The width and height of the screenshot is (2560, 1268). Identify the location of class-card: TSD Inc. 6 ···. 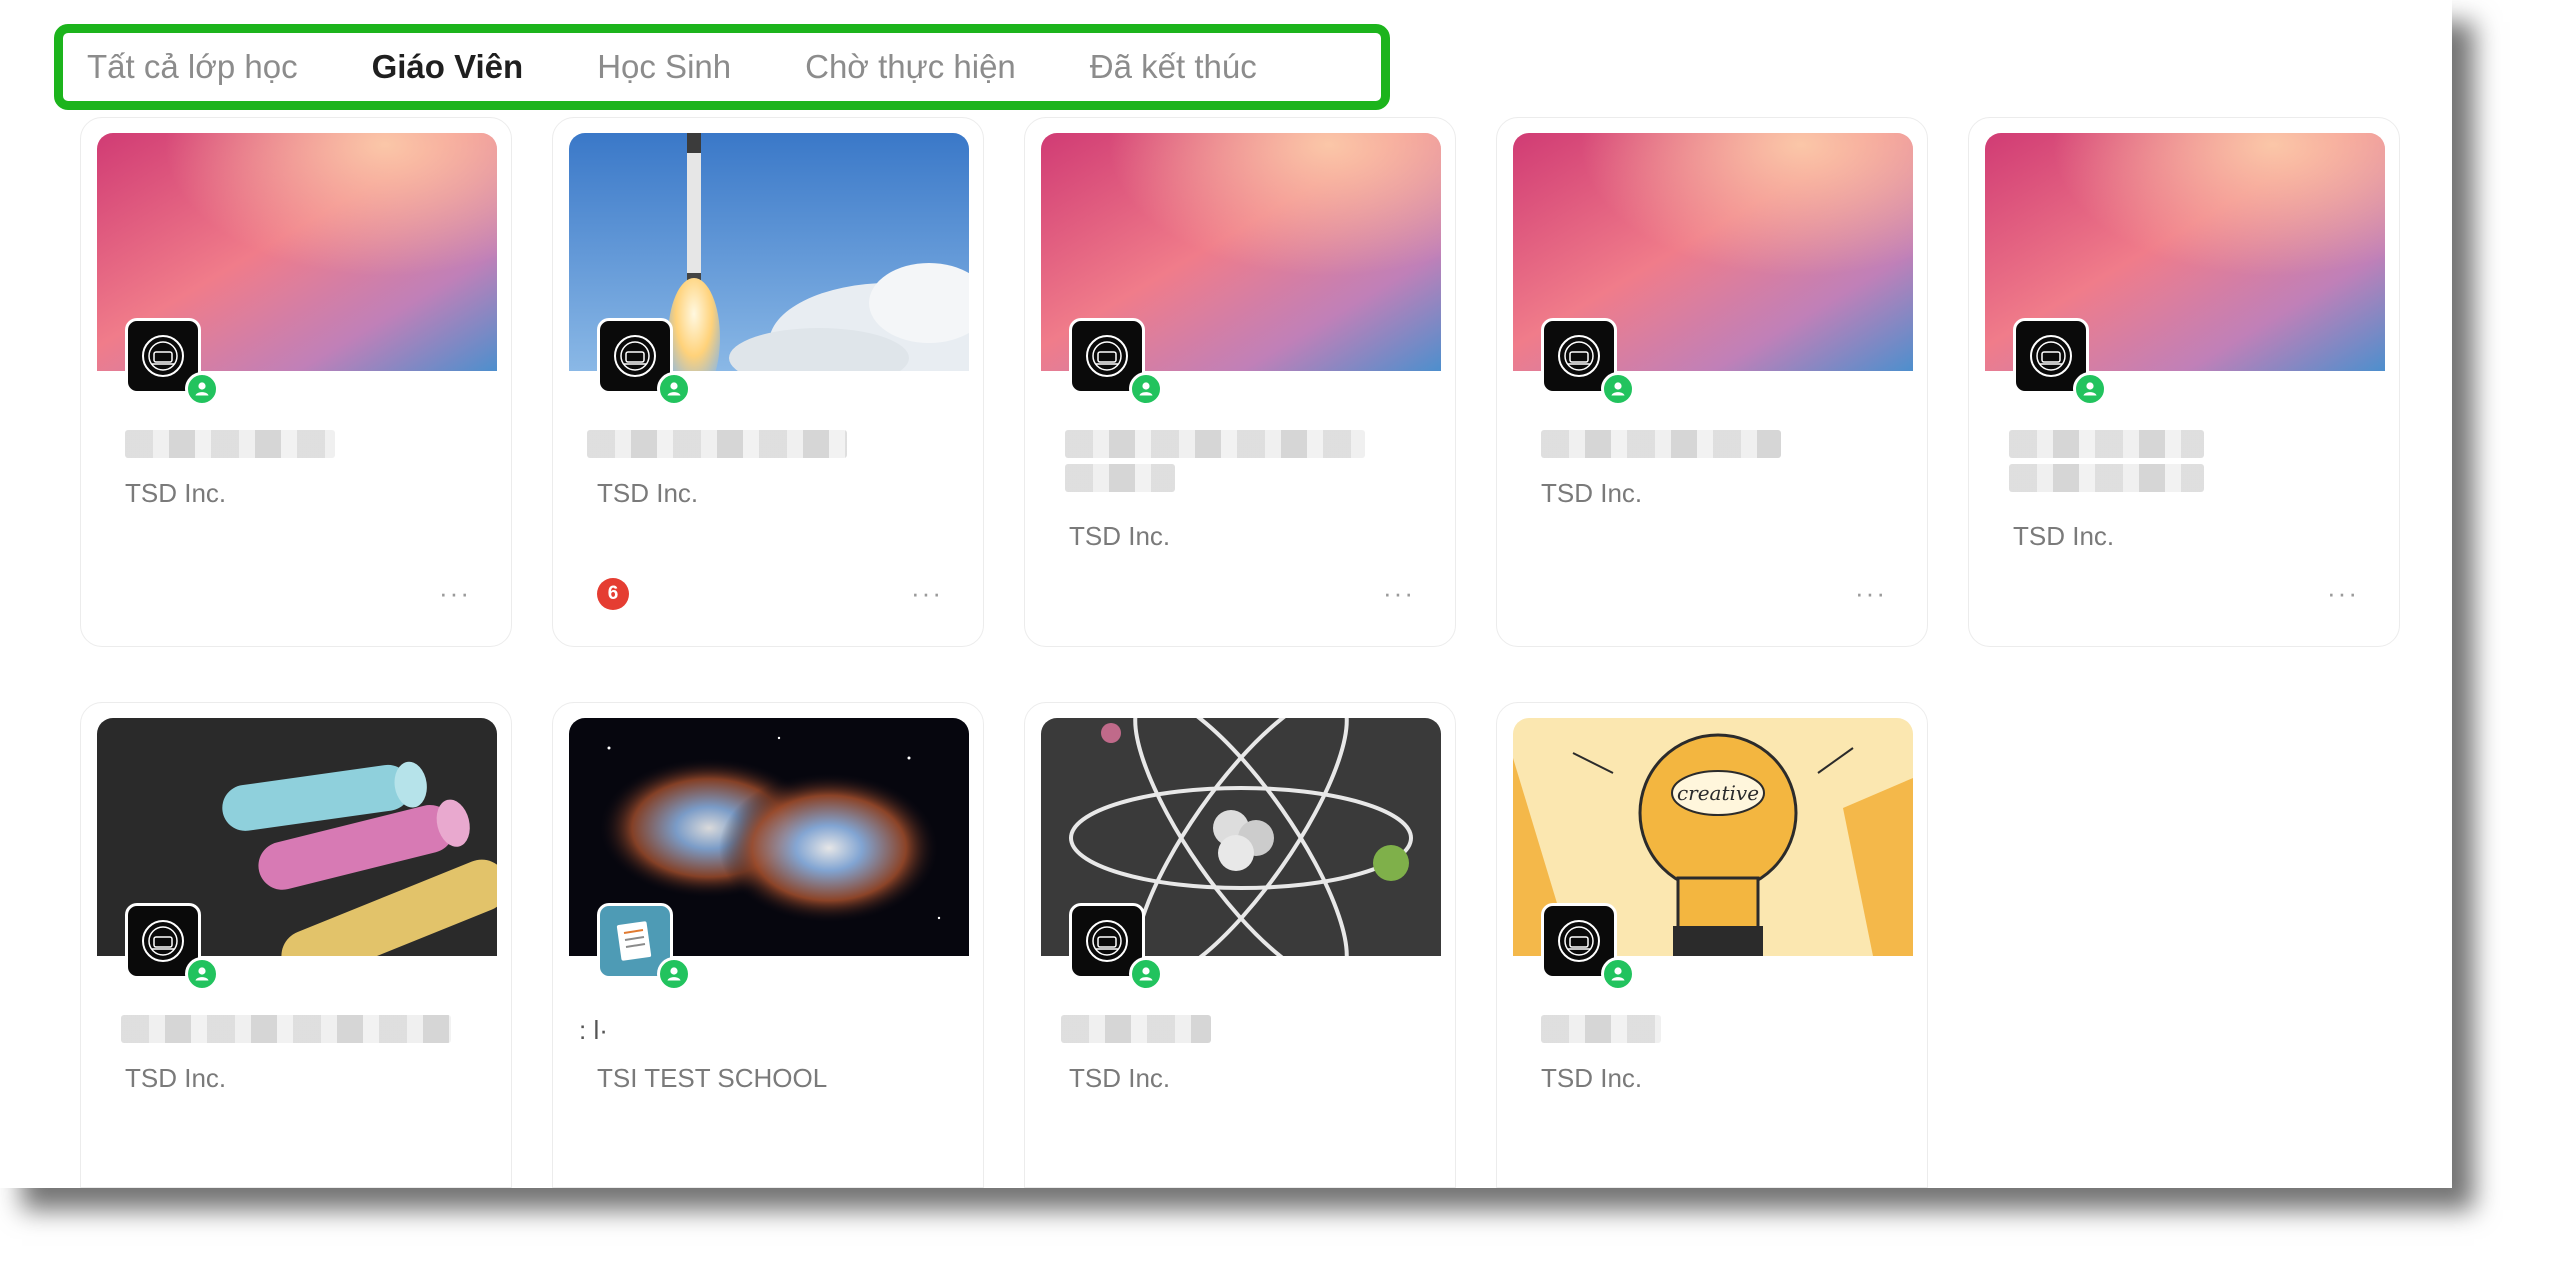
(768, 382).